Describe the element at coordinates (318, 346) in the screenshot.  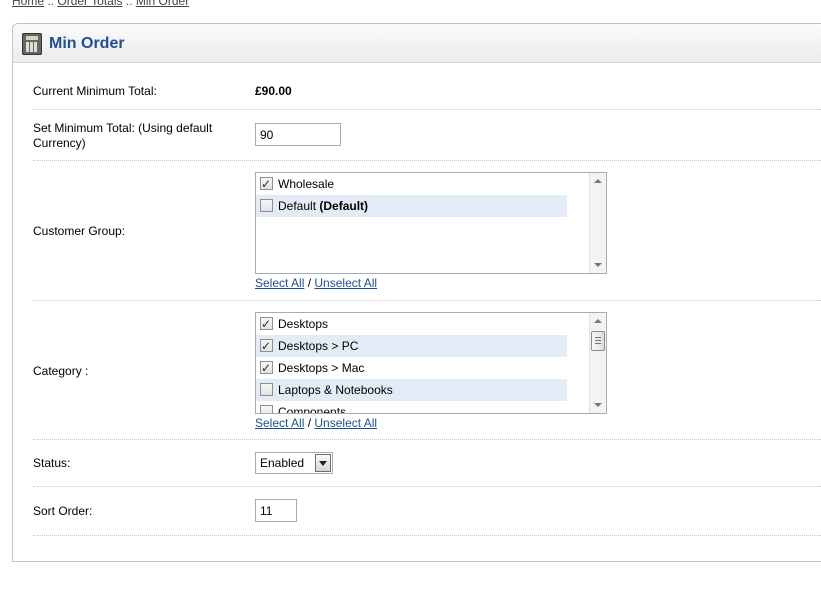
I see `category-name: Desktops > PC` at that location.